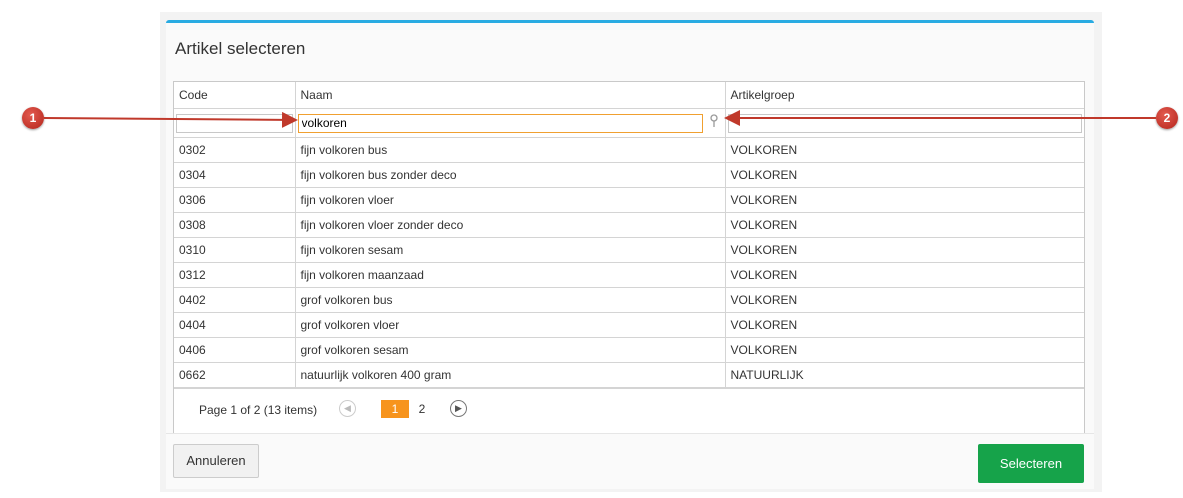 The image size is (1183, 498). What do you see at coordinates (458, 408) in the screenshot?
I see `chevron-right-icon: ▶` at bounding box center [458, 408].